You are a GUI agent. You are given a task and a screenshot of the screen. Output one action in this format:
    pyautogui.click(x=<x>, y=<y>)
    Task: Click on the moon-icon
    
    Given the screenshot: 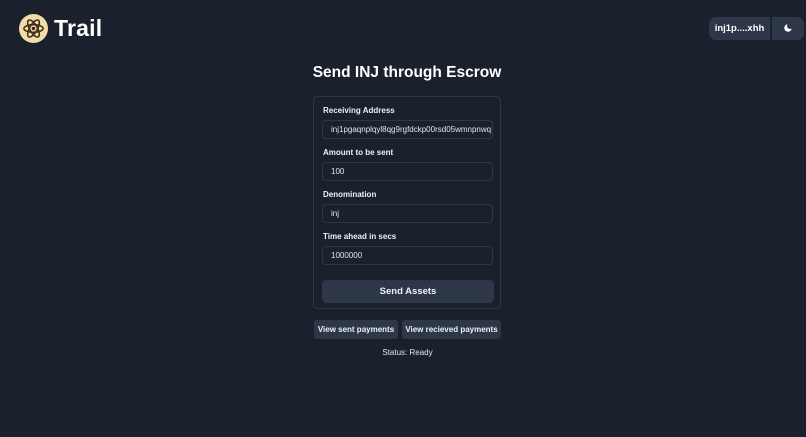 What is the action you would take?
    pyautogui.click(x=788, y=28)
    